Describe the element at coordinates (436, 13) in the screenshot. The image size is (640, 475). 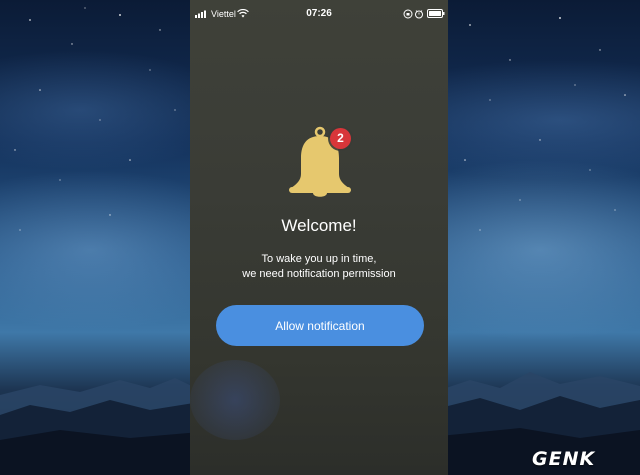
I see `battery-icon` at that location.